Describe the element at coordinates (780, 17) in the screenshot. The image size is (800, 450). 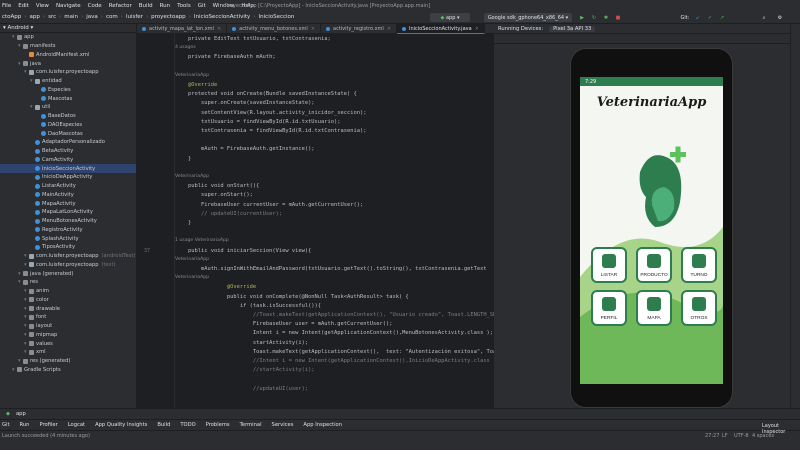
I see `settings-icon: ⚙` at that location.